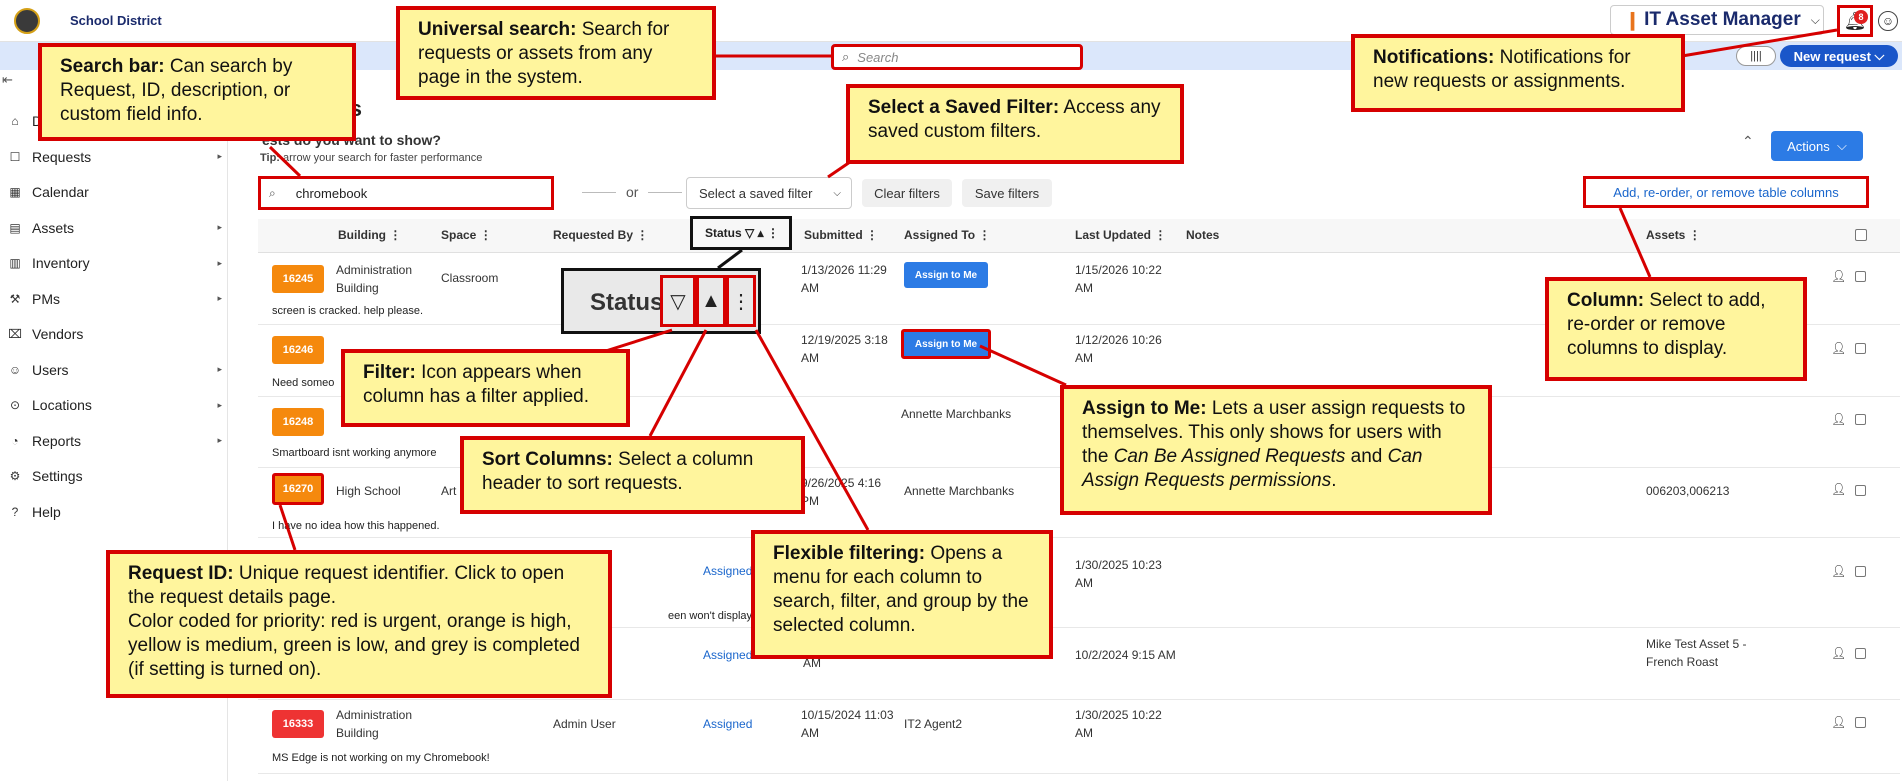  Describe the element at coordinates (15, 440) in the screenshot. I see `reports-icon: ◔` at that location.